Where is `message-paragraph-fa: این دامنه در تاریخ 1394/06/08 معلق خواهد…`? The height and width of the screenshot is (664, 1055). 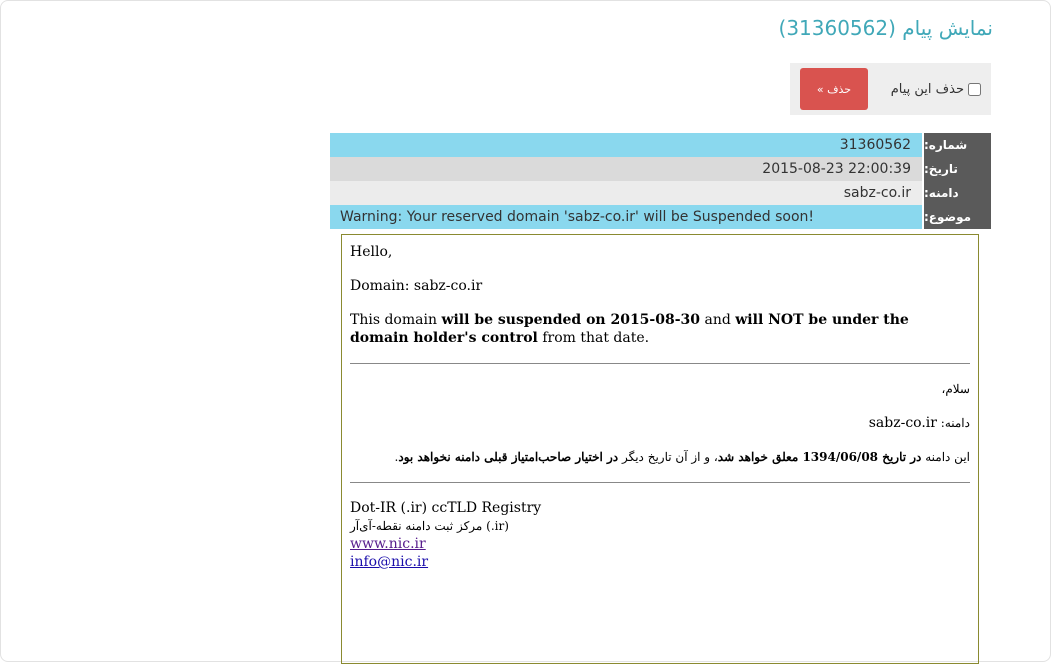
message-paragraph-fa: این دامنه در تاریخ 1394/06/08 معلق خواهد… is located at coordinates (660, 457).